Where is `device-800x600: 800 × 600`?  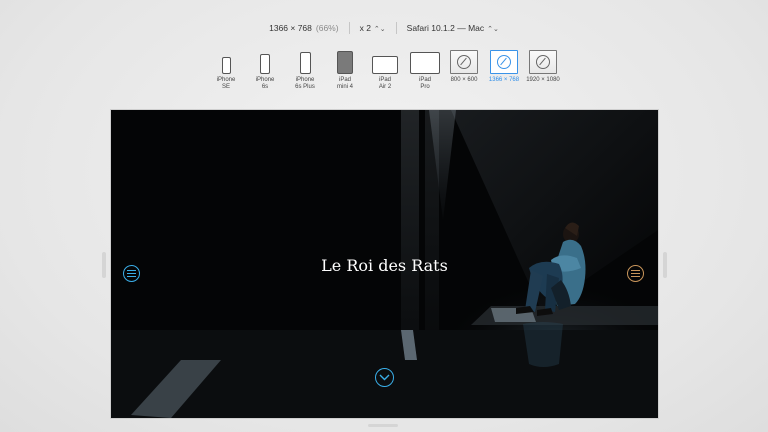 device-800x600: 800 × 600 is located at coordinates (464, 66).